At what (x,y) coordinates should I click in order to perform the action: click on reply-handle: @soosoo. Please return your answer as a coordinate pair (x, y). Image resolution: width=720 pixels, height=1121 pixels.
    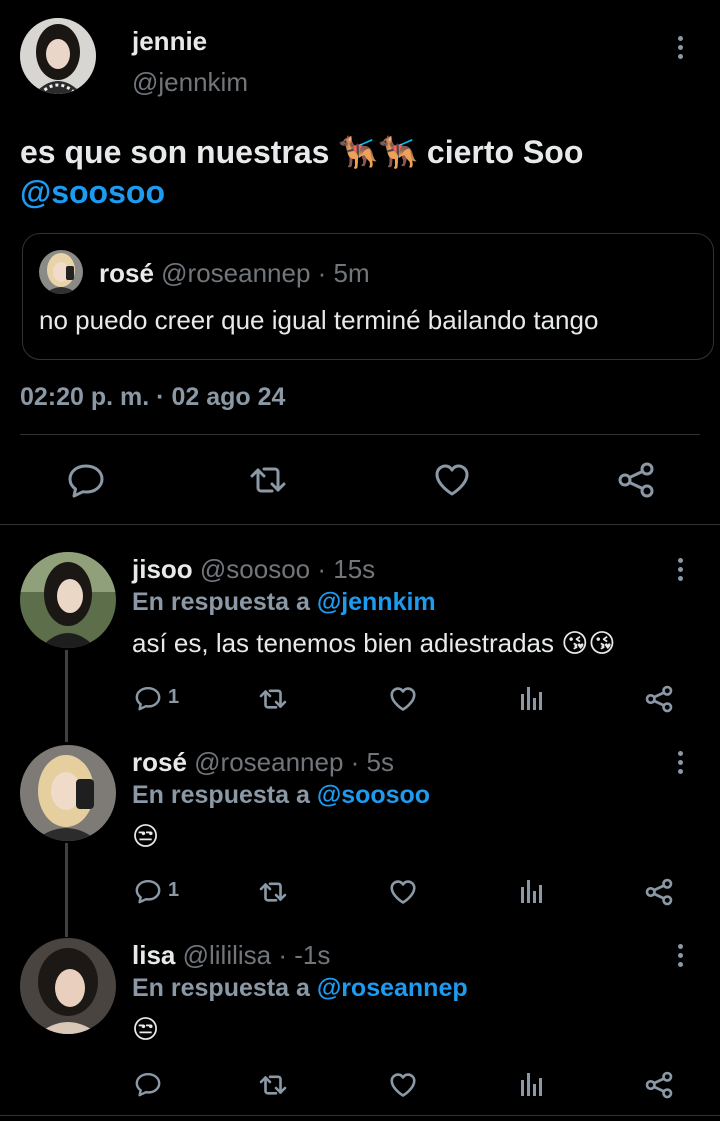
    Looking at the image, I should click on (255, 569).